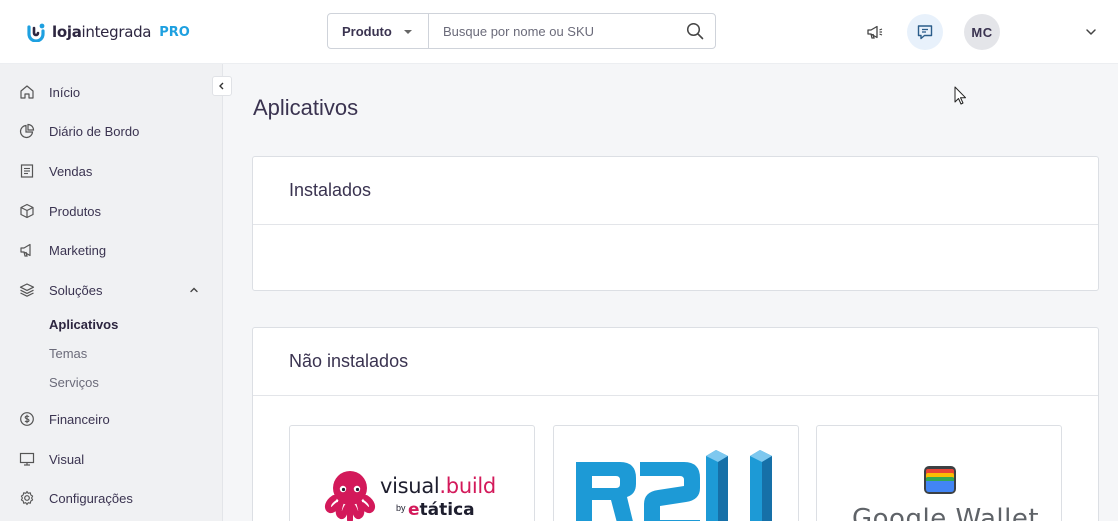  What do you see at coordinates (111, 459) in the screenshot?
I see `sidebar-item-visual: Visual` at bounding box center [111, 459].